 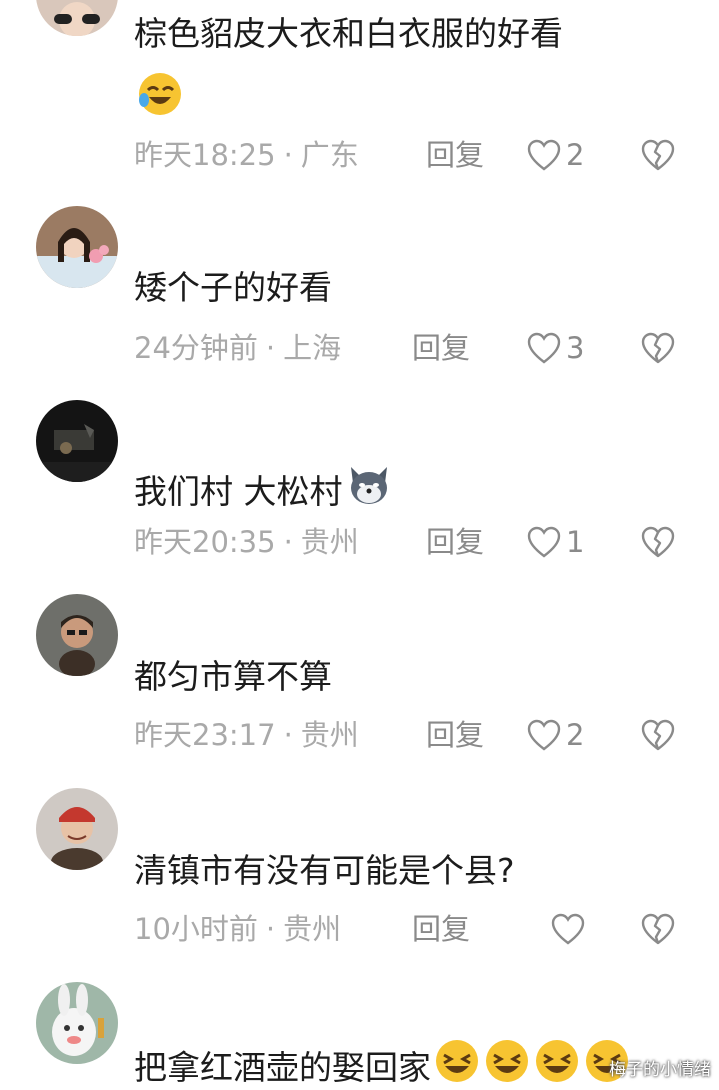 What do you see at coordinates (575, 542) in the screenshot?
I see `like-count: 1` at bounding box center [575, 542].